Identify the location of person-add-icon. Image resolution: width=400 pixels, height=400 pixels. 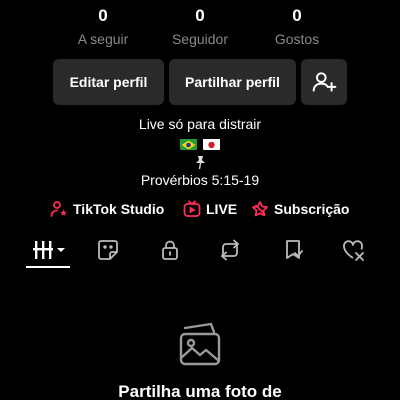
(324, 82).